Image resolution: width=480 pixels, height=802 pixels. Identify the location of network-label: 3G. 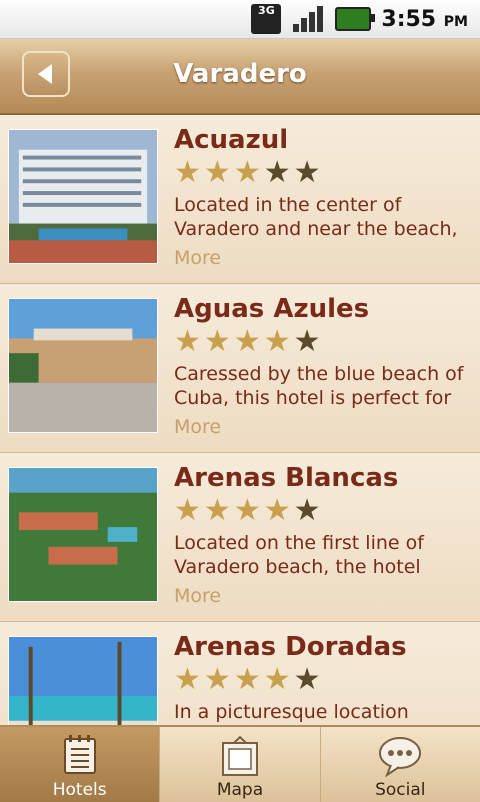
(266, 10).